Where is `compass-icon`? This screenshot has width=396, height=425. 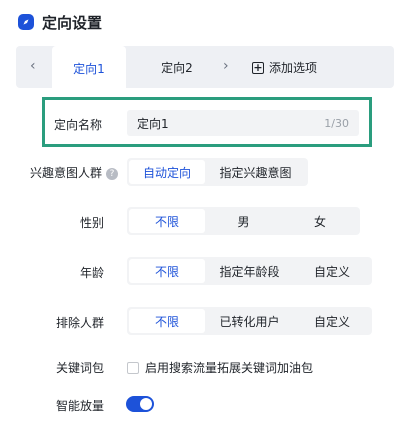
compass-icon is located at coordinates (26, 22).